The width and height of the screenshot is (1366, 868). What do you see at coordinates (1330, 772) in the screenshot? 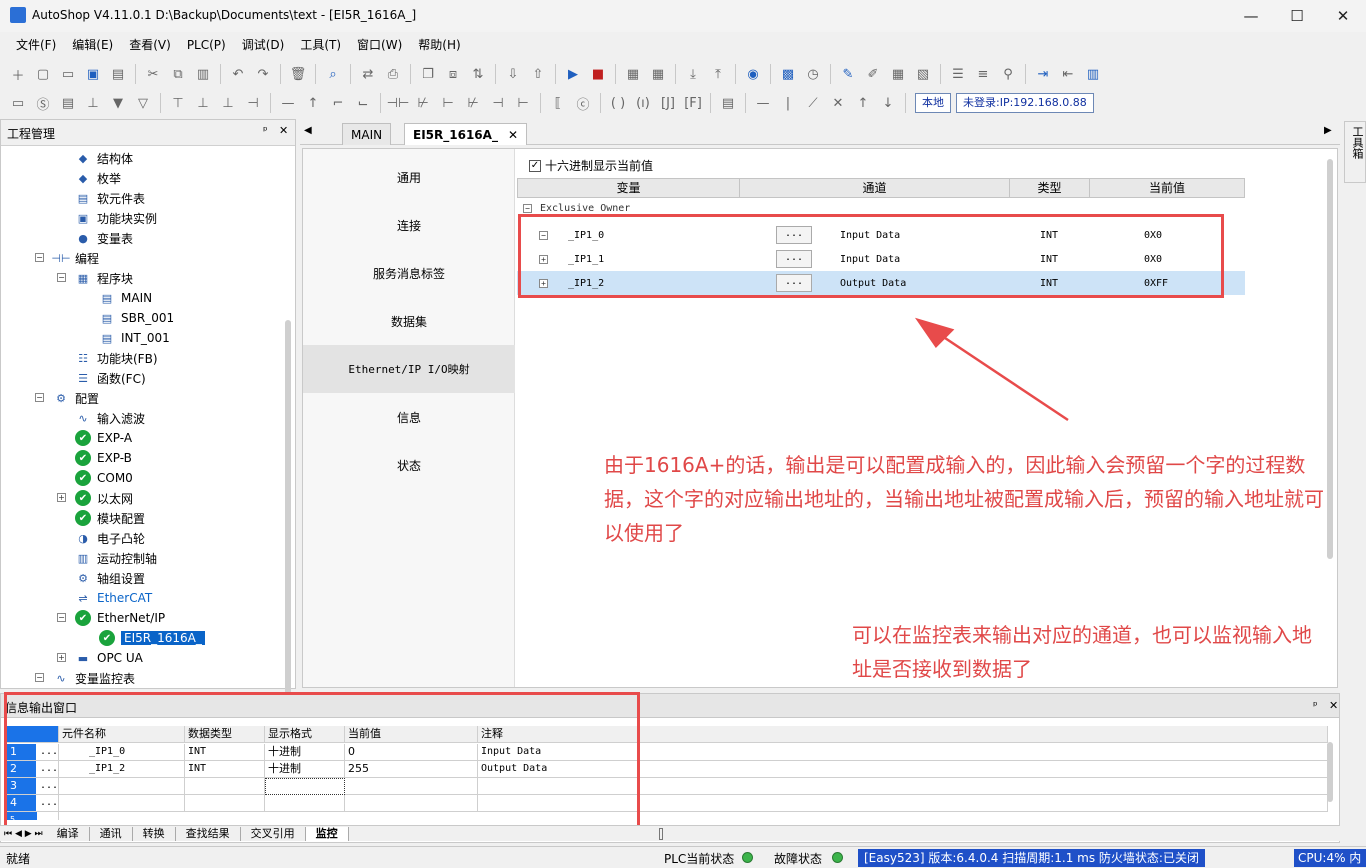
I see `grid-scrollbar` at bounding box center [1330, 772].